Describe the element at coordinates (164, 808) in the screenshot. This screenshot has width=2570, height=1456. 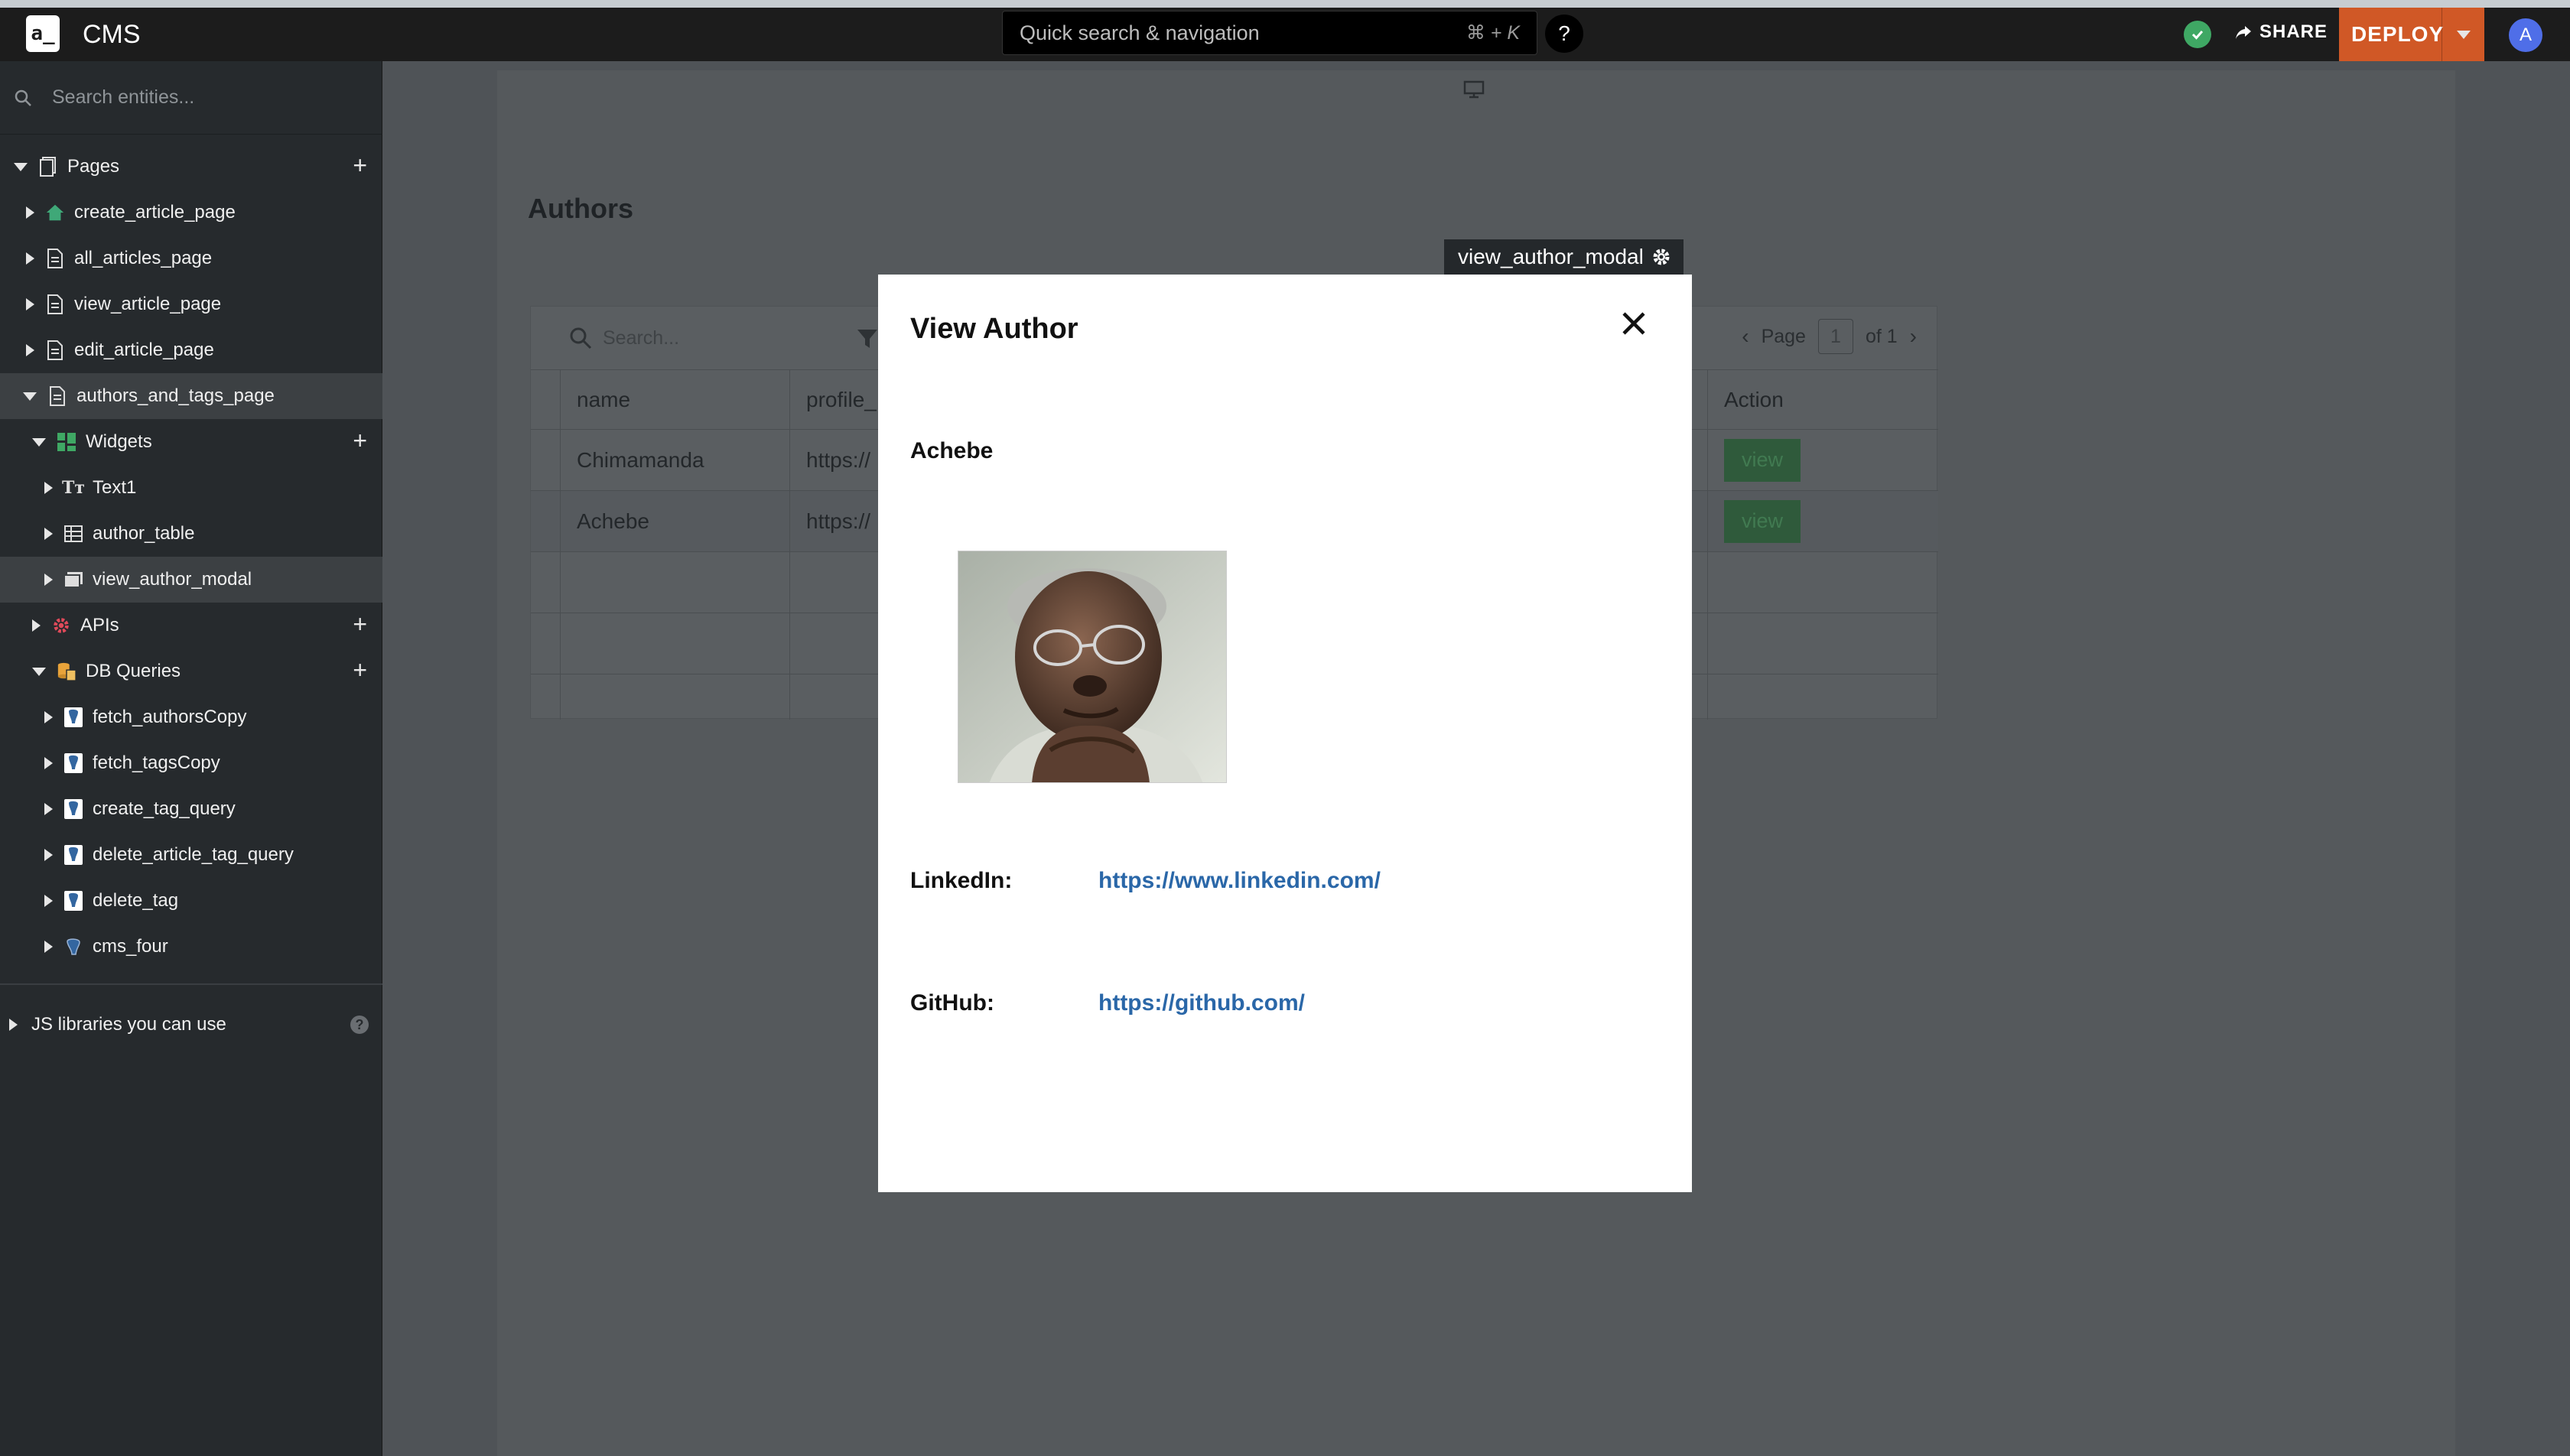
I see `query-label: create_tag_query` at that location.